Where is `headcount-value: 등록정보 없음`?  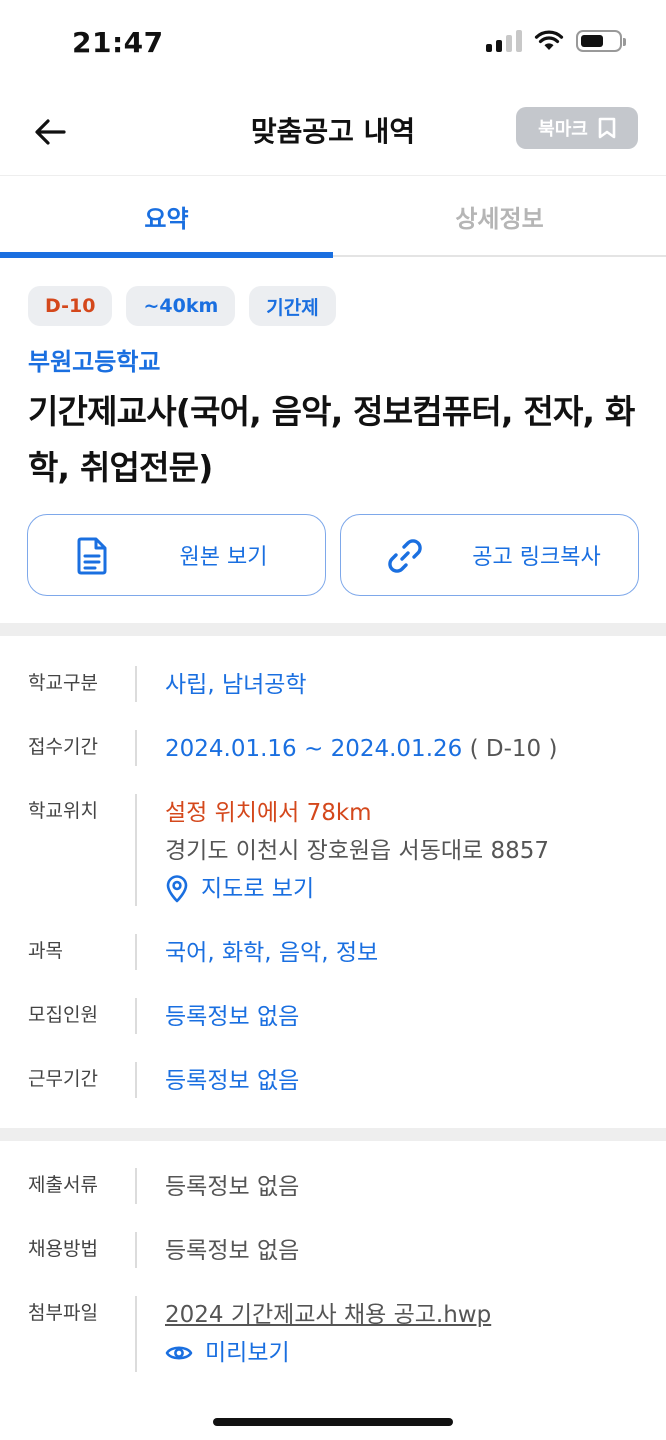
headcount-value: 등록정보 없음 is located at coordinates (232, 1017).